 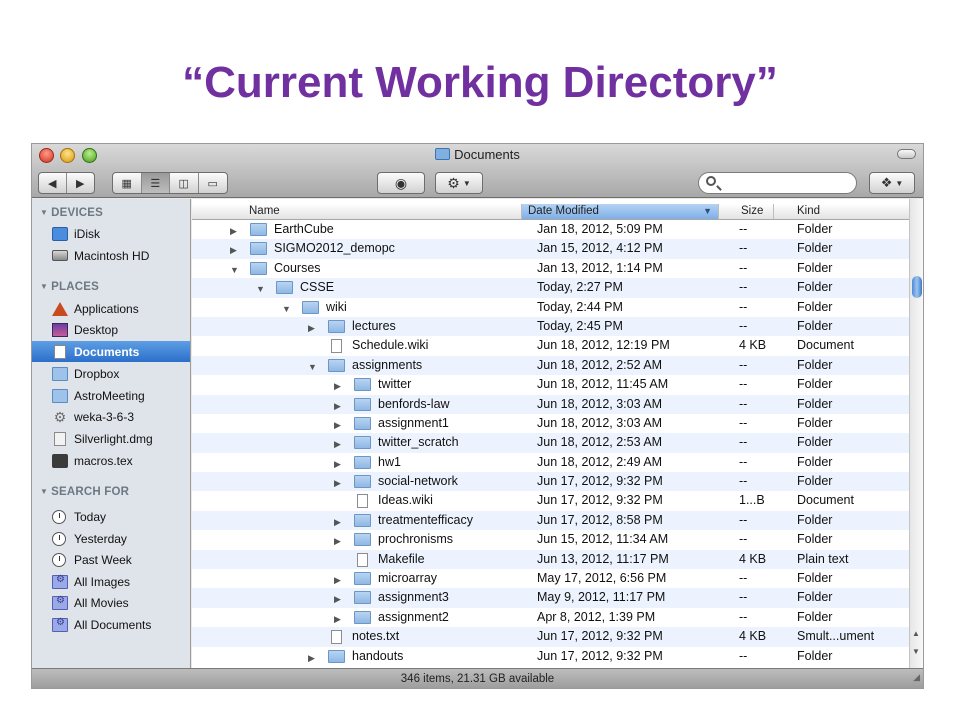 I want to click on sidebar-item-past-week: Past Week, so click(x=111, y=559).